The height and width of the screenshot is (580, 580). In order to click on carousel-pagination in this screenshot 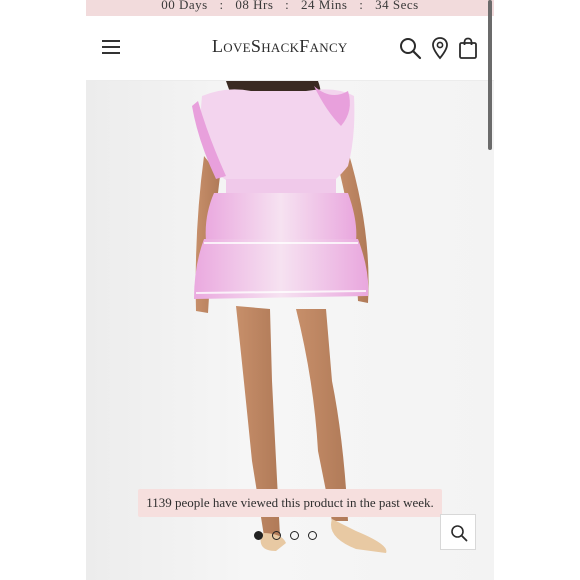, I will do `click(290, 533)`.